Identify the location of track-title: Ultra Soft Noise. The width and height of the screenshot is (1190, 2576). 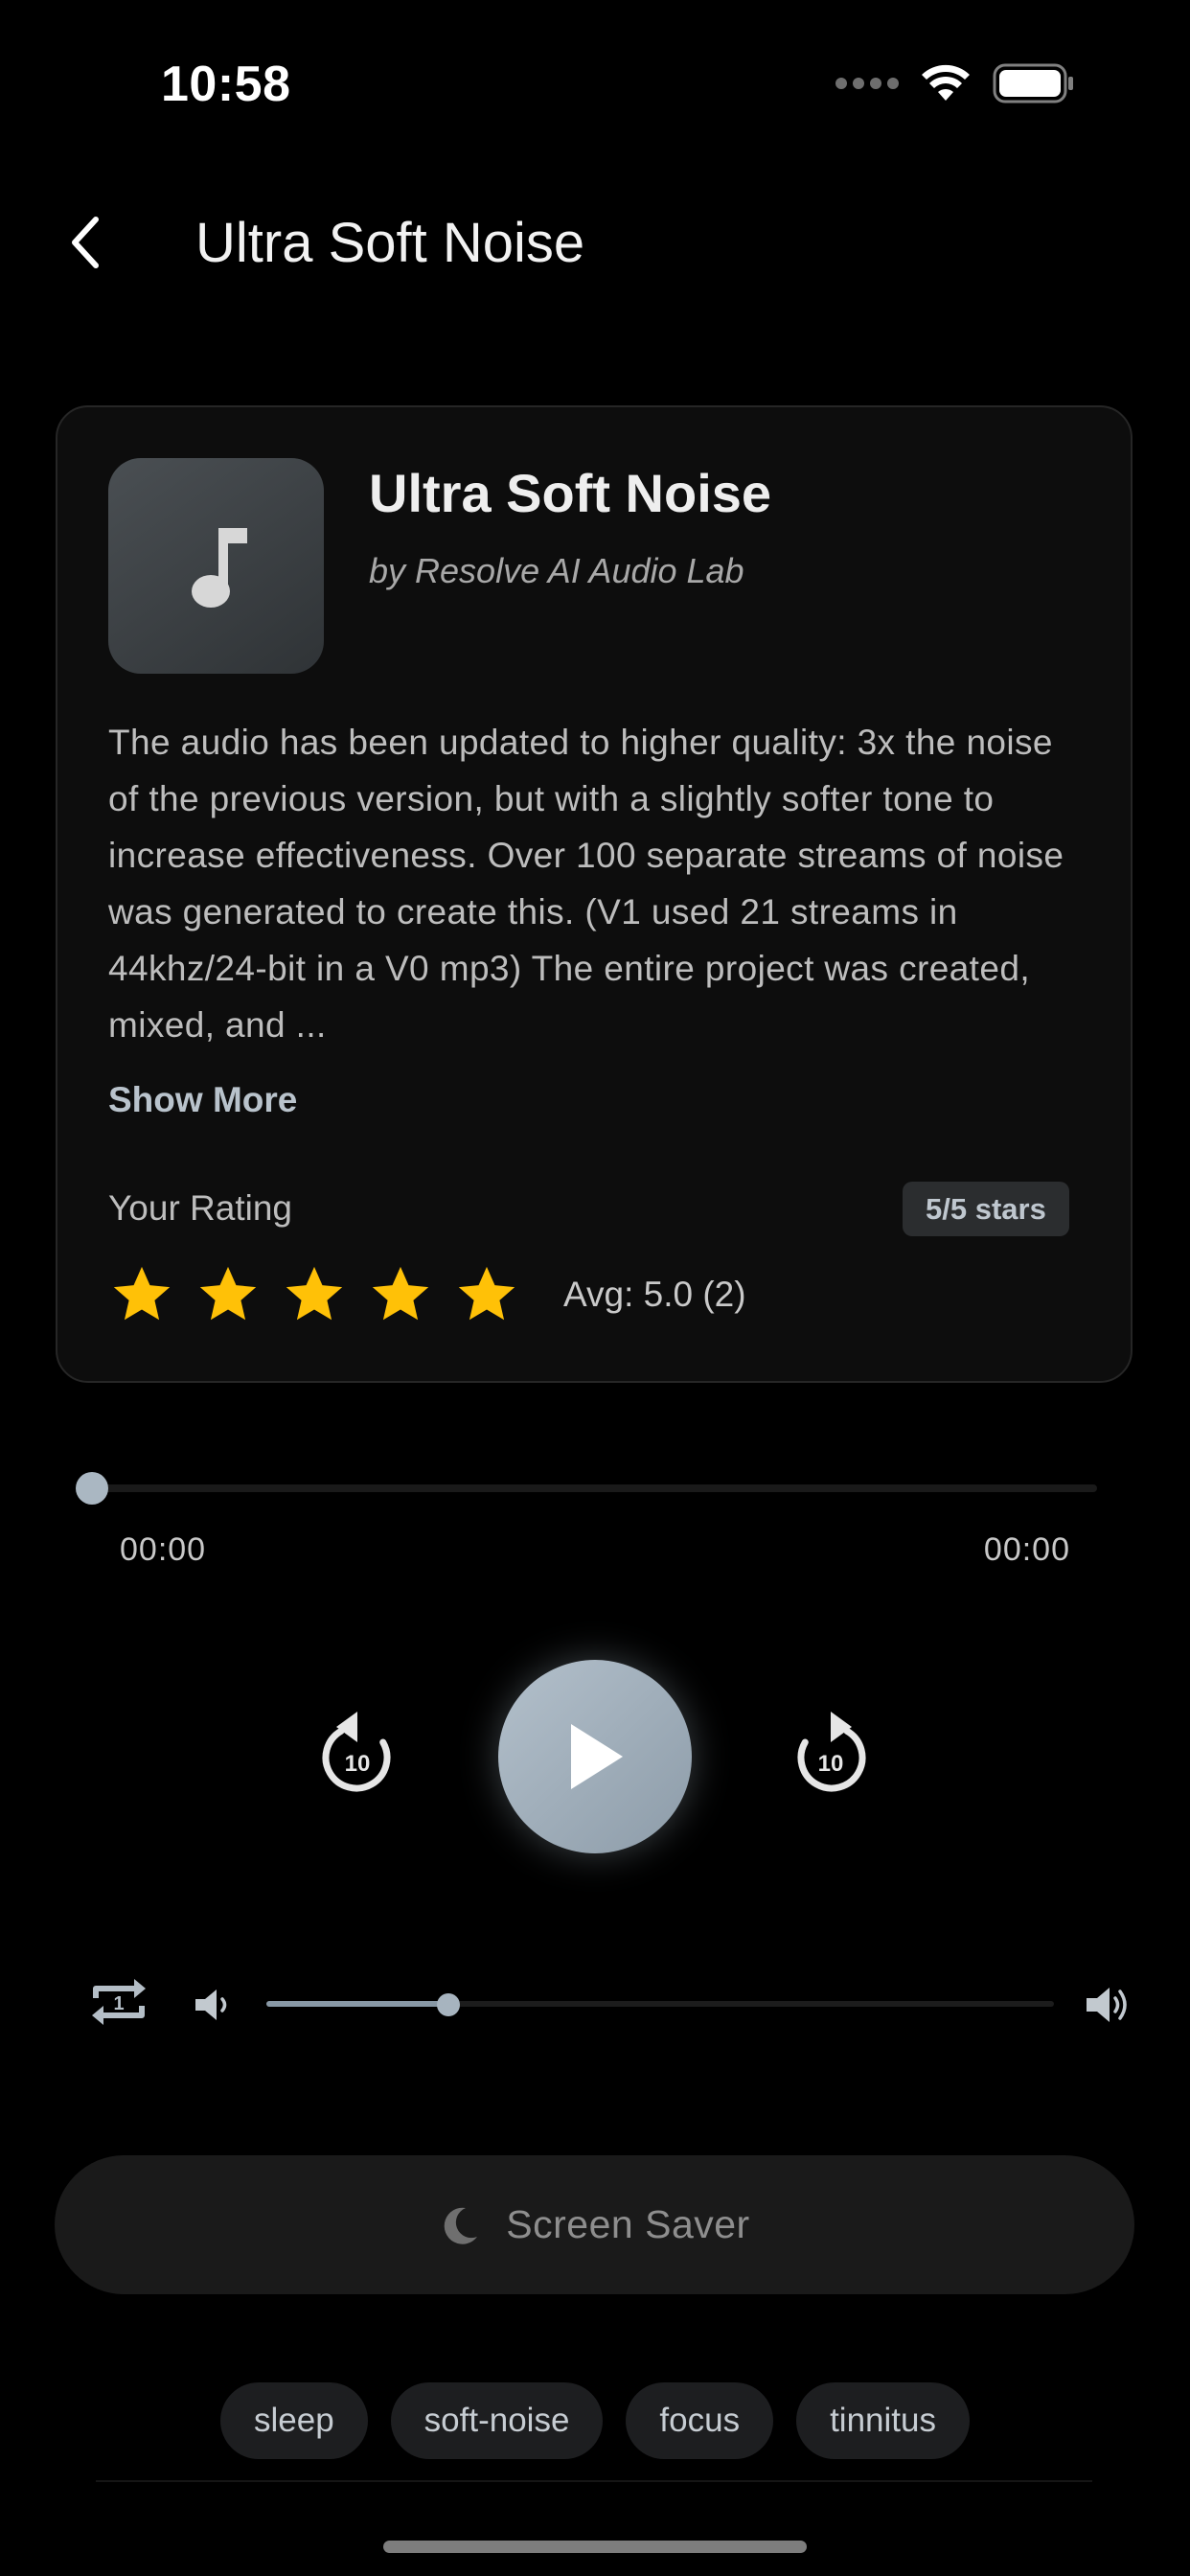
(571, 493).